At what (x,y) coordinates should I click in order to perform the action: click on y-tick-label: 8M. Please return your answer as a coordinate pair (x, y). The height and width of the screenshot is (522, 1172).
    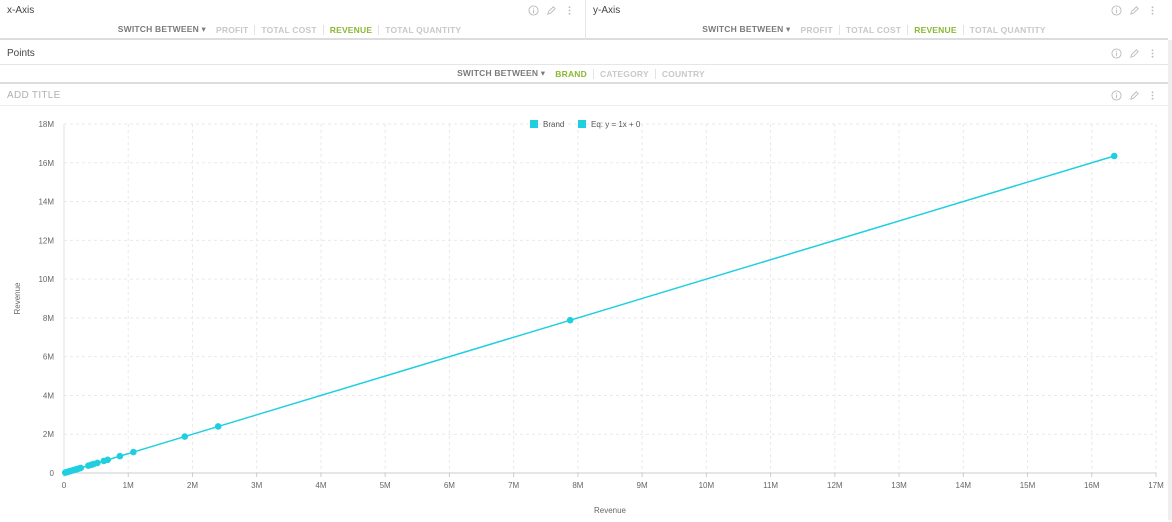
    Looking at the image, I should click on (48, 318).